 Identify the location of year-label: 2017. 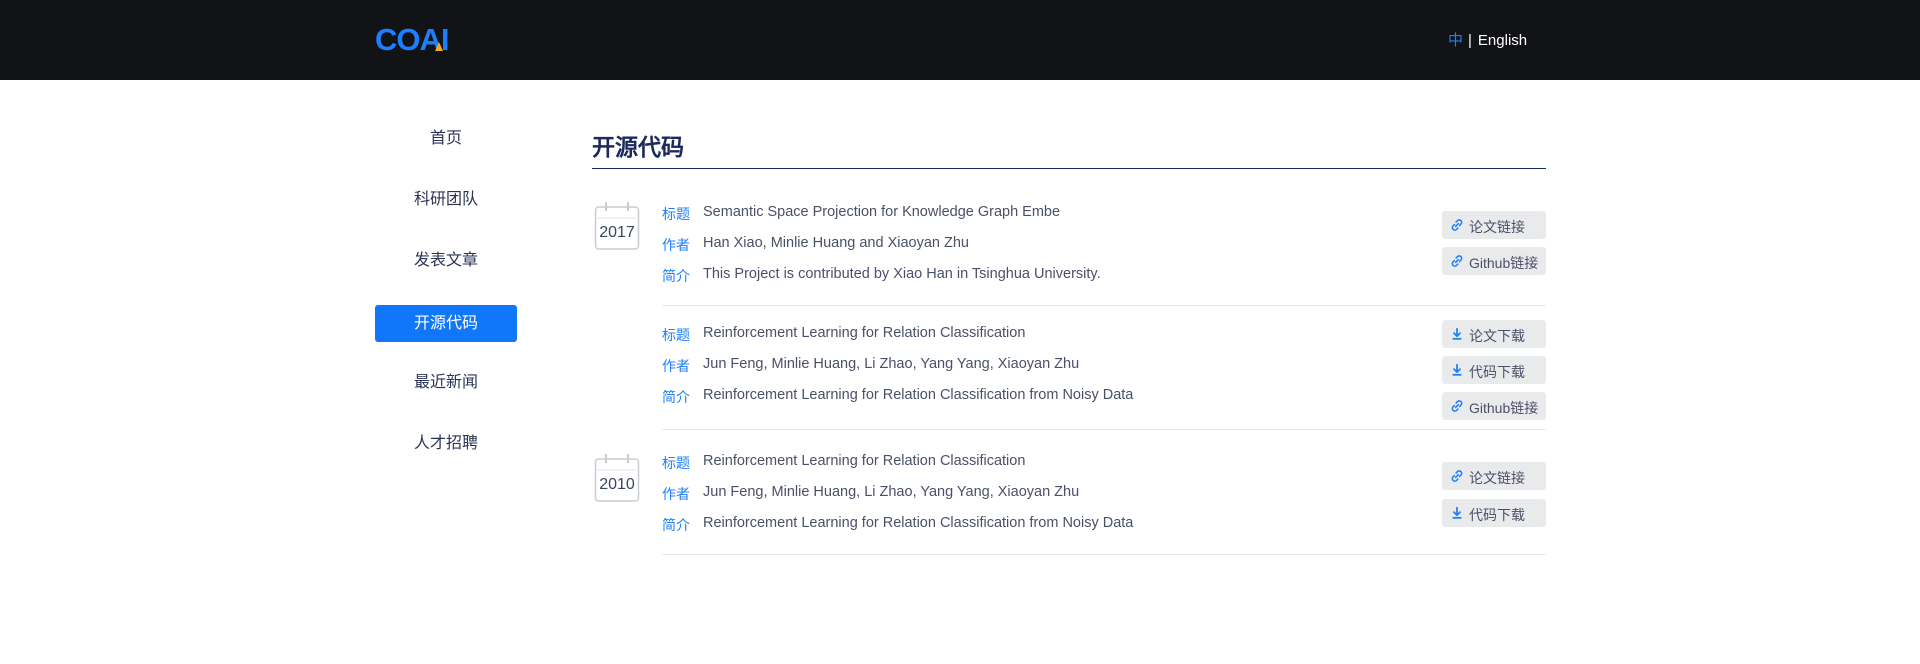
(617, 232).